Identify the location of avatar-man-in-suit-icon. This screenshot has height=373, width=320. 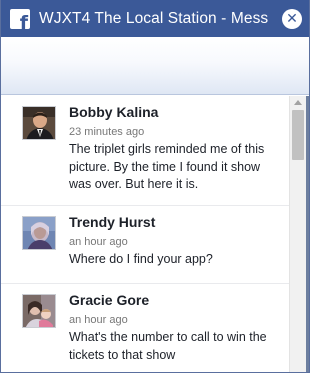
(39, 123).